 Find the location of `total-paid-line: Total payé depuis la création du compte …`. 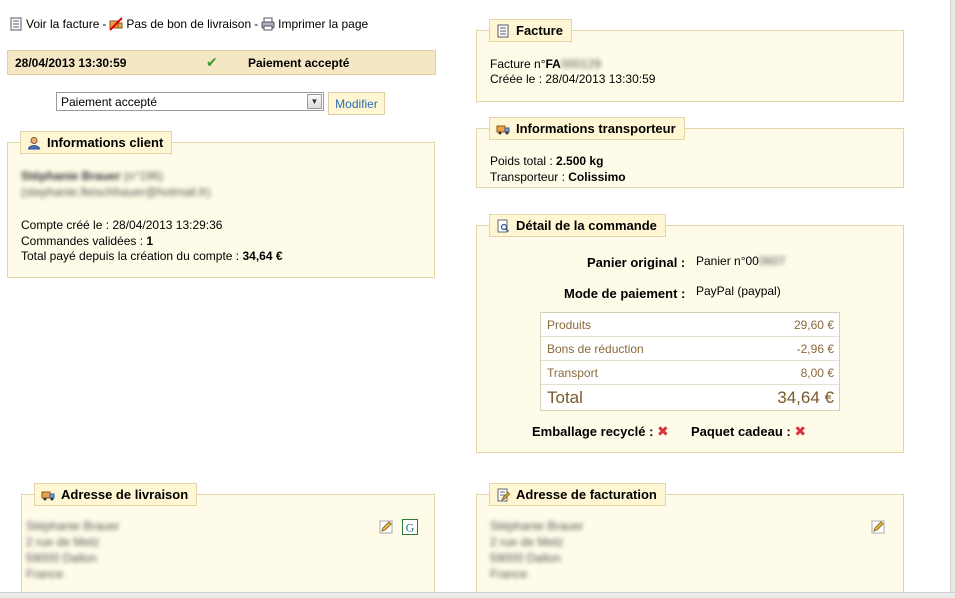

total-paid-line: Total payé depuis la création du compte … is located at coordinates (152, 256).